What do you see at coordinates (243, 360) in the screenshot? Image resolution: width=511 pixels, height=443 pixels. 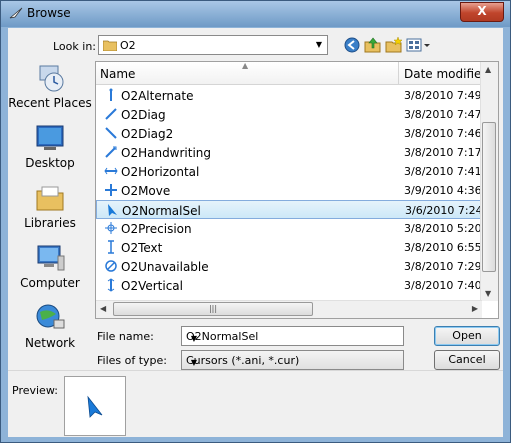 I see `file-type-value: Cursors (*.ani, *.cur)` at bounding box center [243, 360].